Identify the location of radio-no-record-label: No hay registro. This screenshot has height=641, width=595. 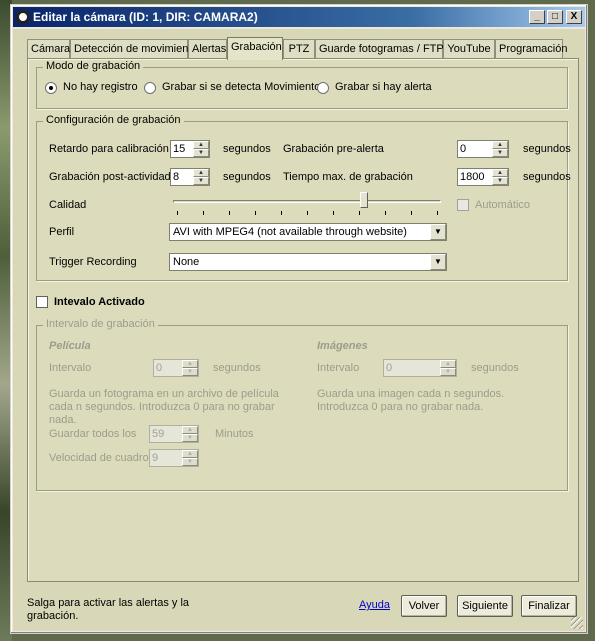
(100, 87).